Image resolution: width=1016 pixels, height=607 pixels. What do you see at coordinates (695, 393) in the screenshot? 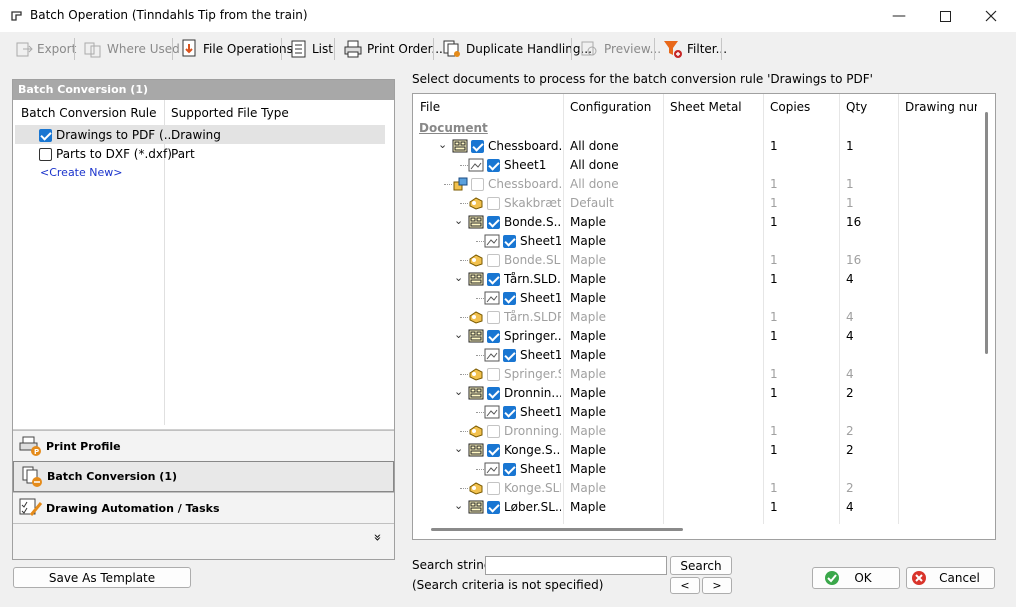
I see `document-row: ⌄ Dronnin... Maple 1 2` at bounding box center [695, 393].